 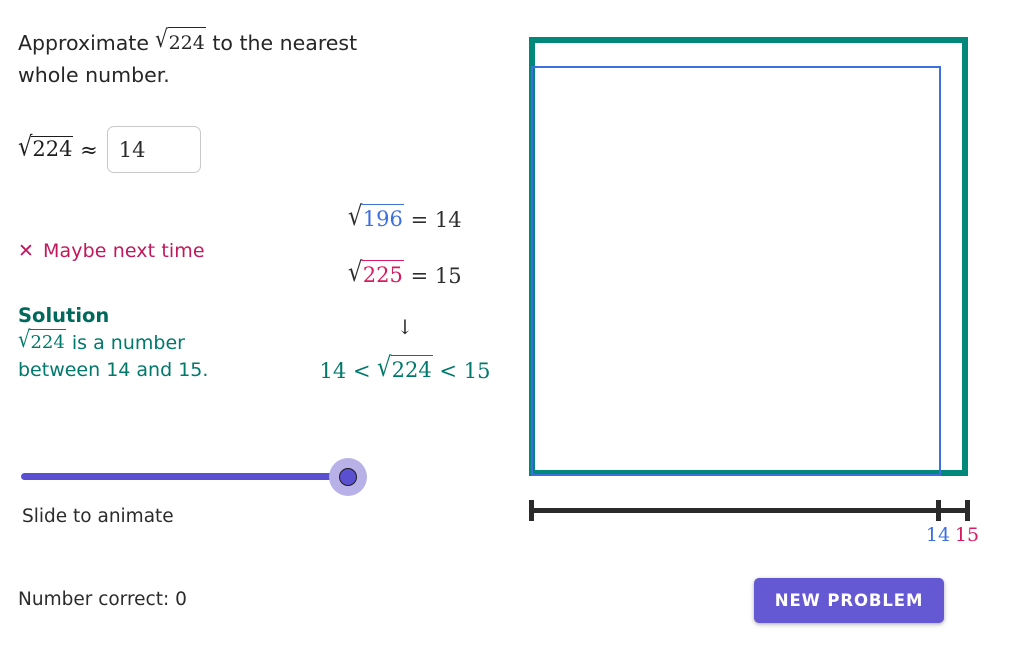 I want to click on down-arrow-icon: ↓, so click(x=405, y=327).